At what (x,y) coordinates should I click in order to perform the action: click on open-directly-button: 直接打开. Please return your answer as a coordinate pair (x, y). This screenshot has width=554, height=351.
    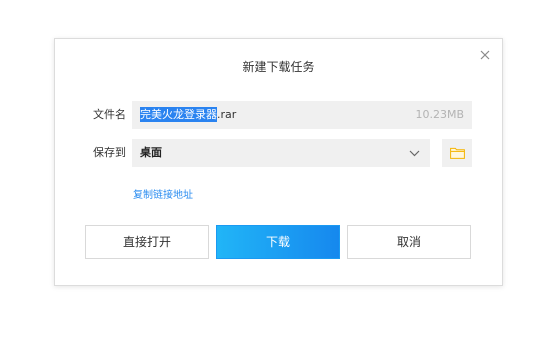
    Looking at the image, I should click on (147, 242).